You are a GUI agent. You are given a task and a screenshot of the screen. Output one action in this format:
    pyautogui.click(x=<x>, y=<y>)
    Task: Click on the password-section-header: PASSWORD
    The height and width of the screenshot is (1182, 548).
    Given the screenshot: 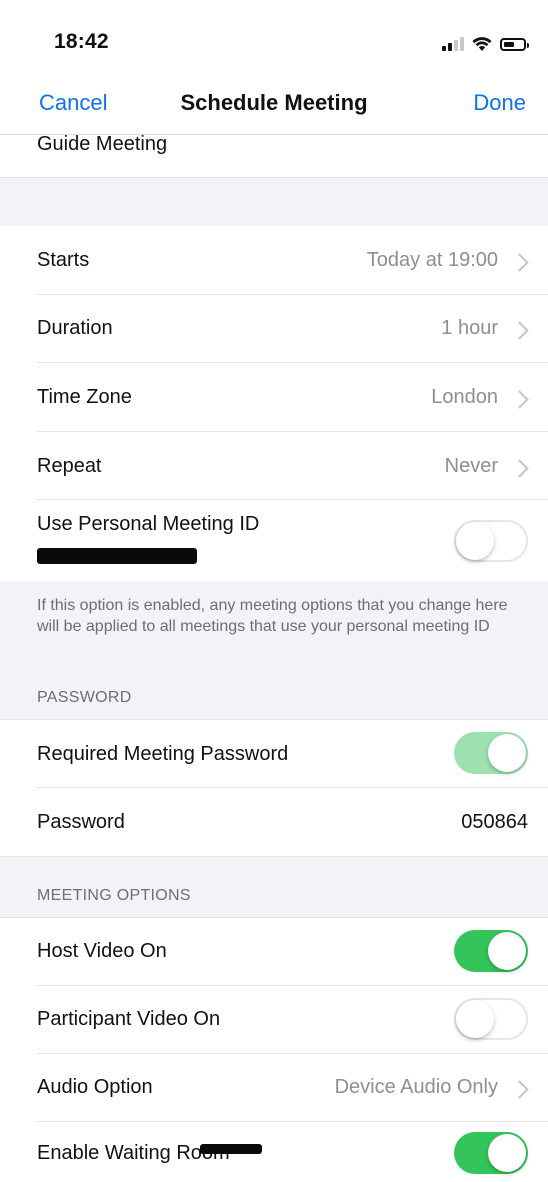 What is the action you would take?
    pyautogui.click(x=84, y=697)
    